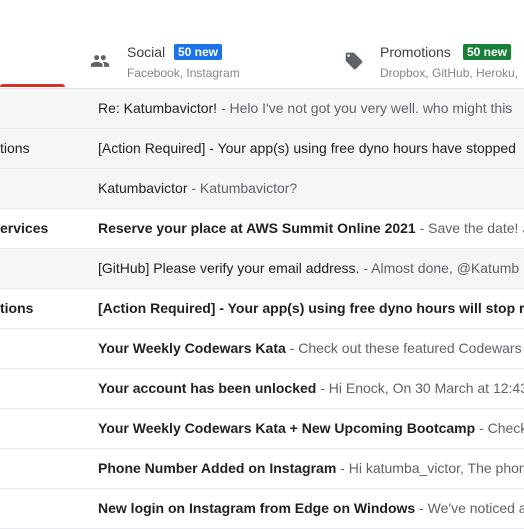  I want to click on toolbar, so click(262, 16).